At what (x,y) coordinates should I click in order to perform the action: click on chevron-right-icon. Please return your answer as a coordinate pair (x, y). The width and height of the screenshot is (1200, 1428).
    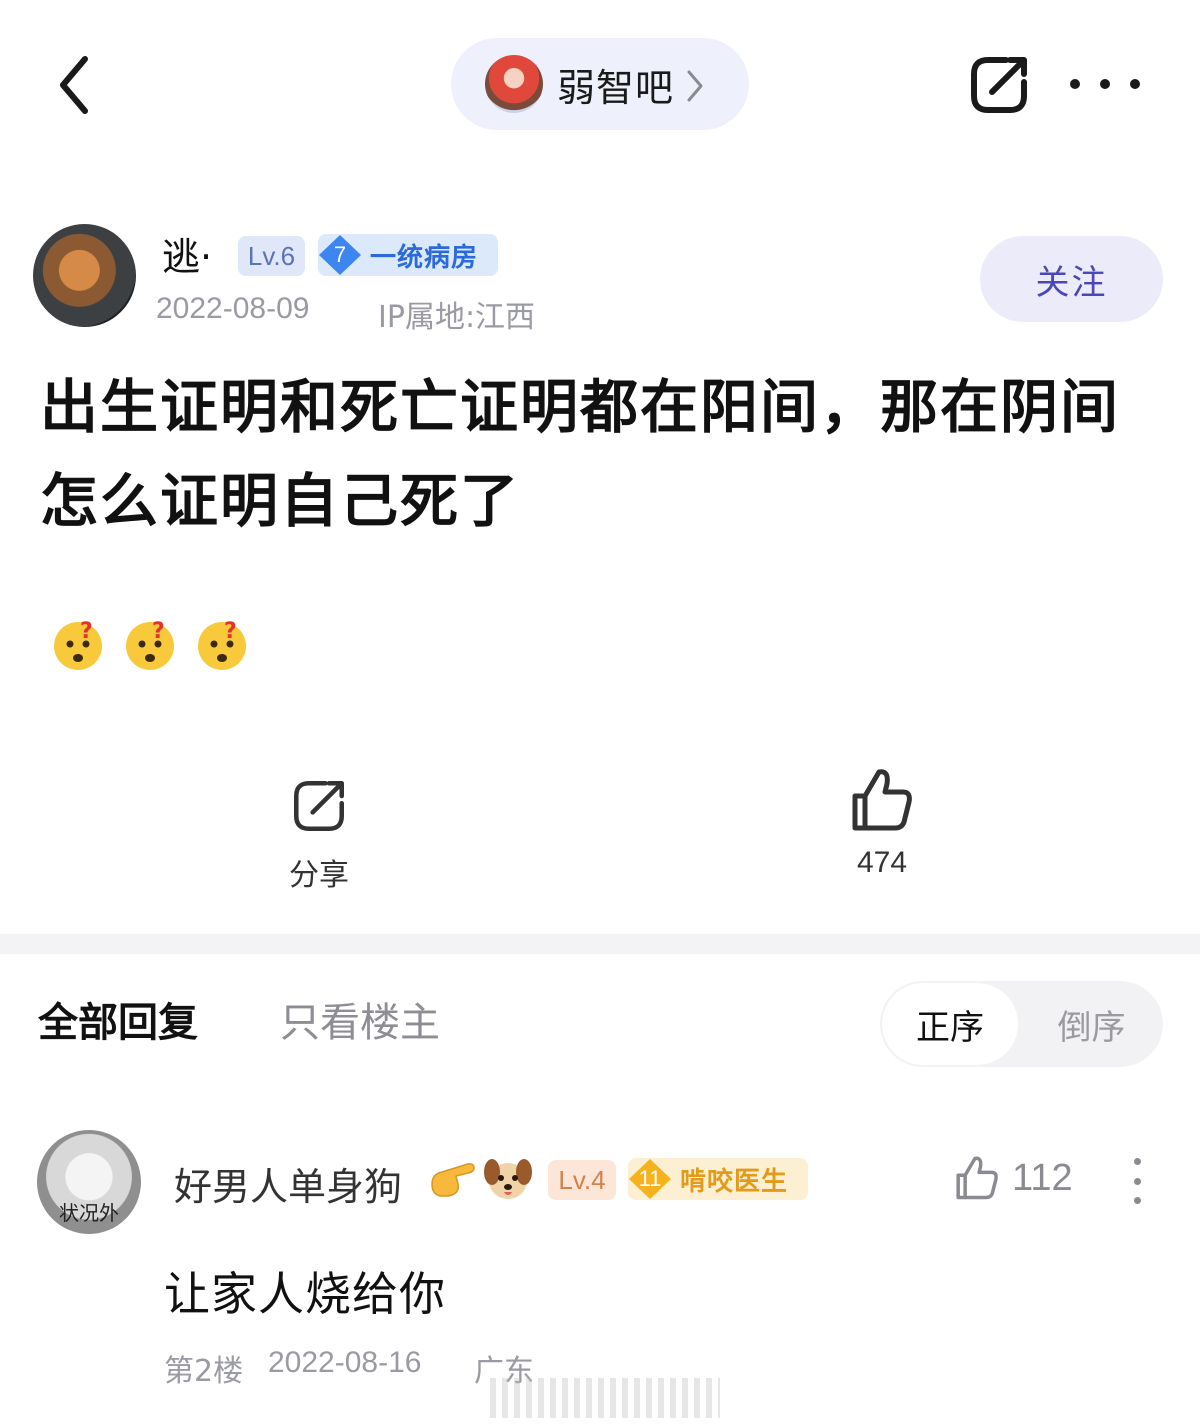
    Looking at the image, I should click on (695, 86).